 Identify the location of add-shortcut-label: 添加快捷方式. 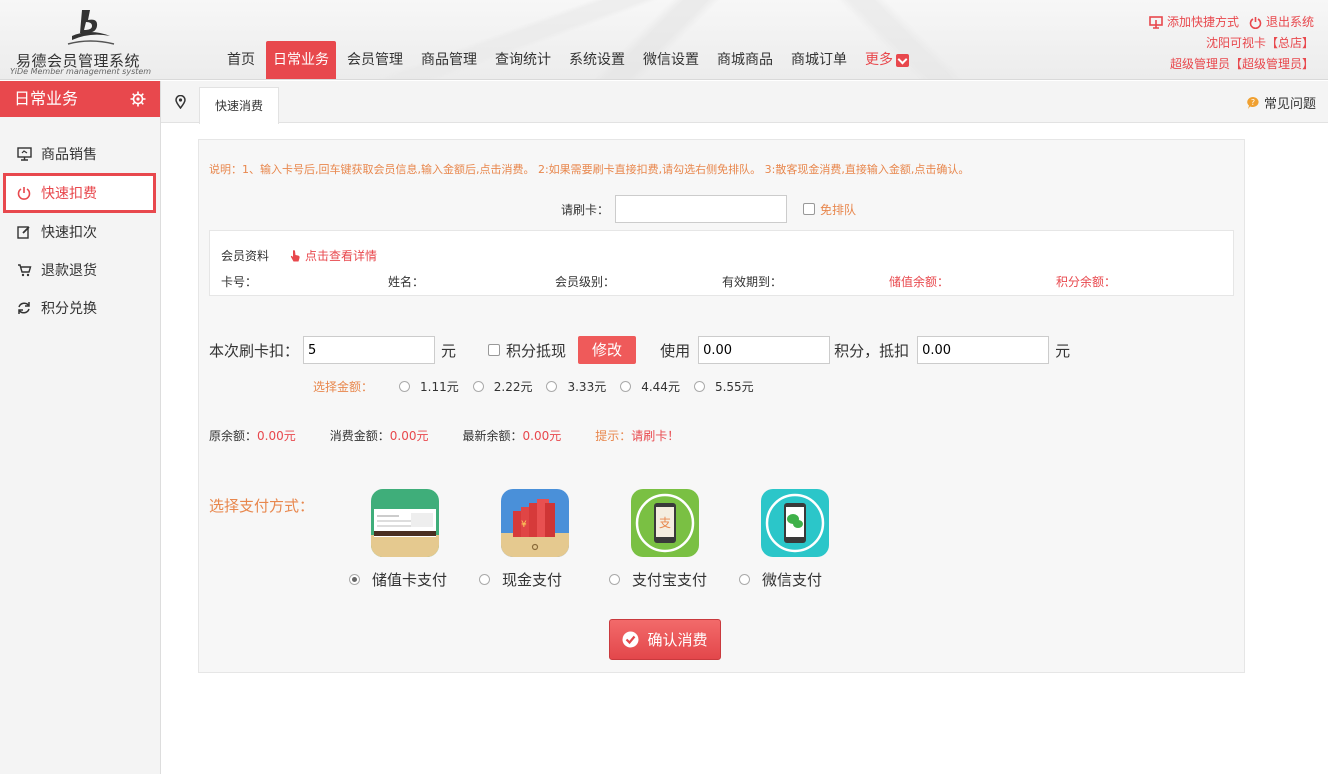
(1202, 22).